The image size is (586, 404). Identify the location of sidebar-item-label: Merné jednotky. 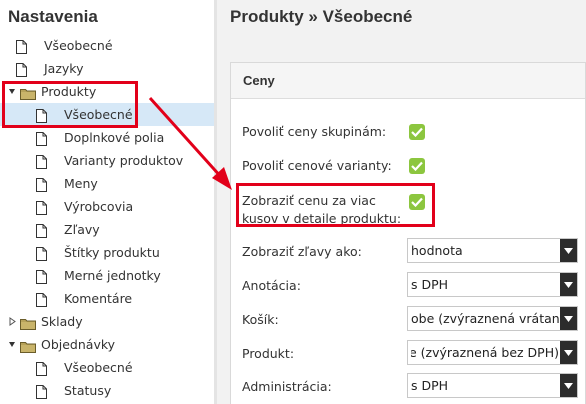
(112, 275).